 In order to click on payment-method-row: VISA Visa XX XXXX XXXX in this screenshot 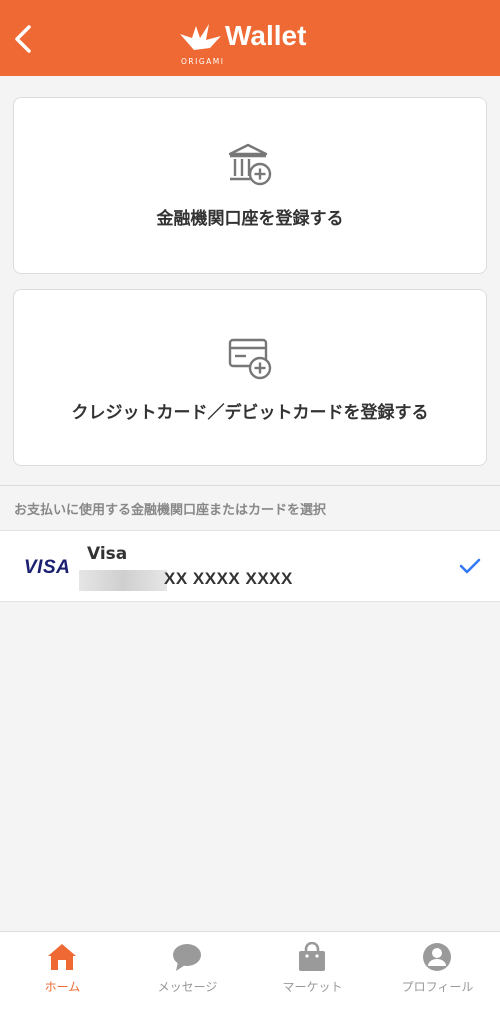, I will do `click(250, 566)`.